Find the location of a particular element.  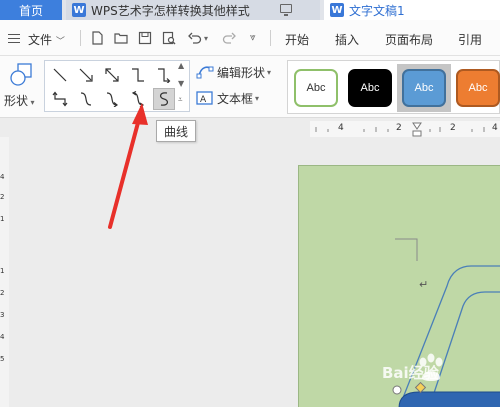

tooltip: 曲线 is located at coordinates (176, 131).